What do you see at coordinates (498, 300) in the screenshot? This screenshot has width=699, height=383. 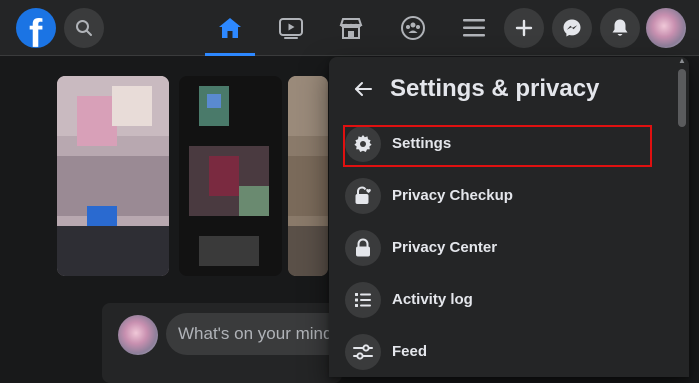 I see `menu-item-activity-log: Activity log` at bounding box center [498, 300].